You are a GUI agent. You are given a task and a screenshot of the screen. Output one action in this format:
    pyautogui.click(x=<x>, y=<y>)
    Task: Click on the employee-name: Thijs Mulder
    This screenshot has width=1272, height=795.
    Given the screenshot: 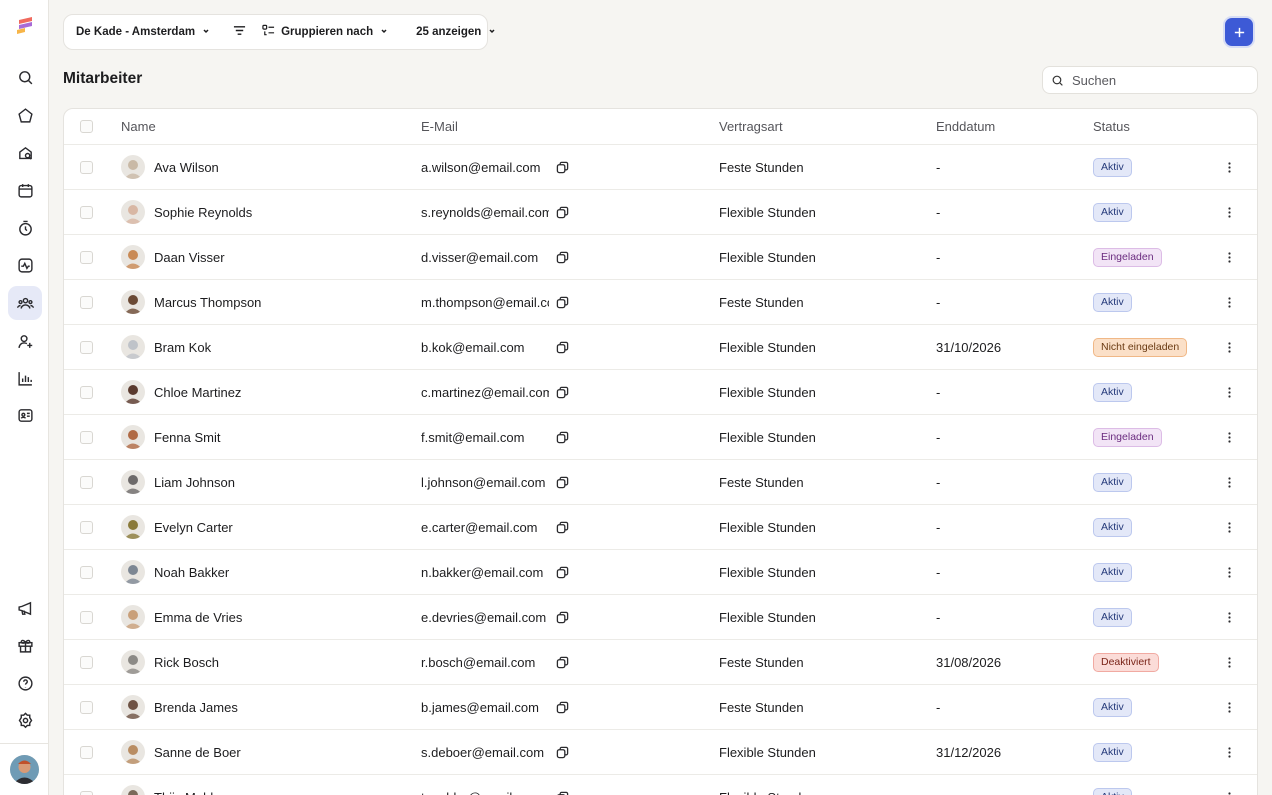 What is the action you would take?
    pyautogui.click(x=189, y=792)
    